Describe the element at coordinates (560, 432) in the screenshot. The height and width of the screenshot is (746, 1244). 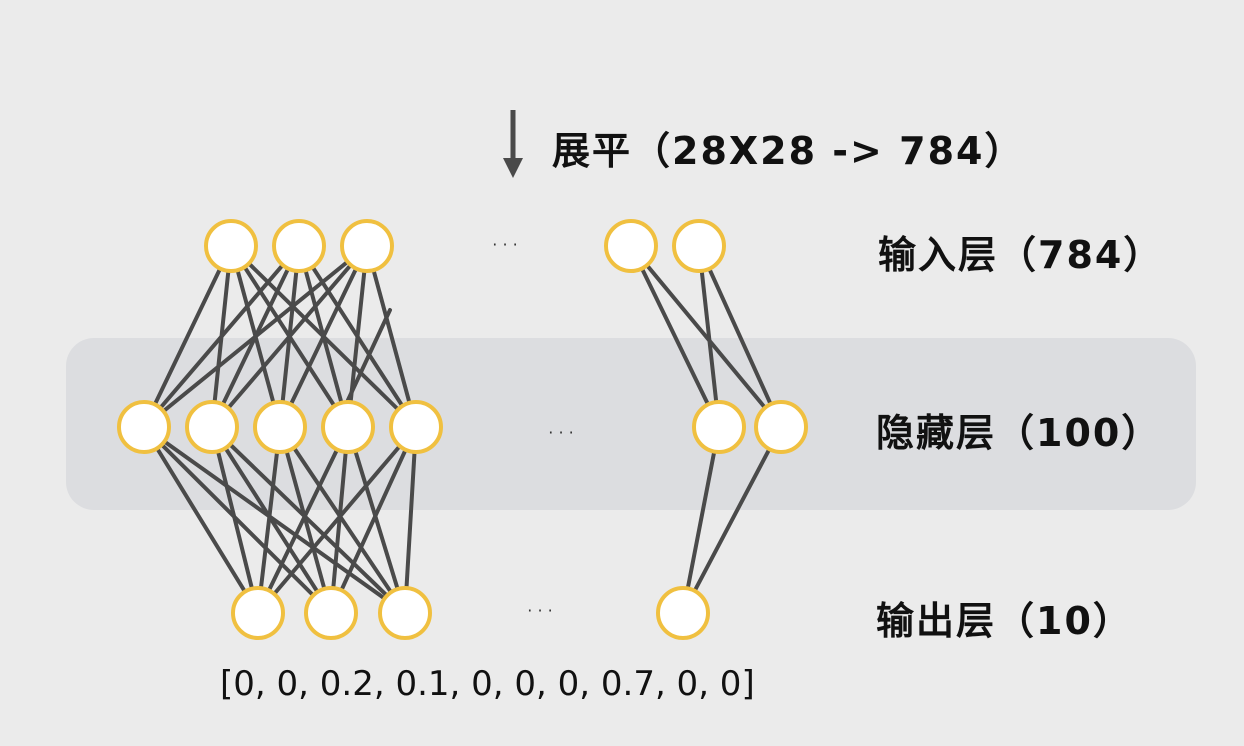
I see `hidden-ellipsis: · · ·` at that location.